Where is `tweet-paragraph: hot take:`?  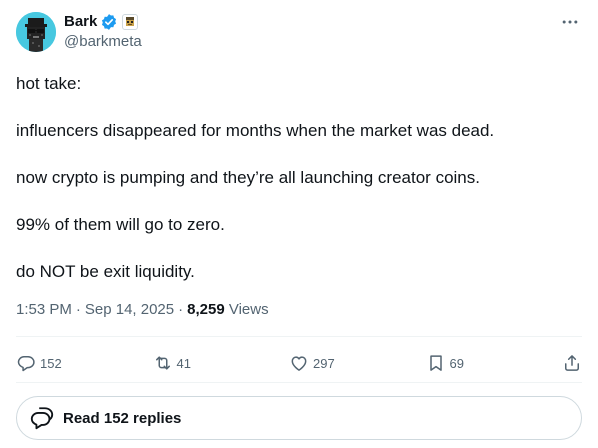
tweet-paragraph: hot take: is located at coordinates (49, 83).